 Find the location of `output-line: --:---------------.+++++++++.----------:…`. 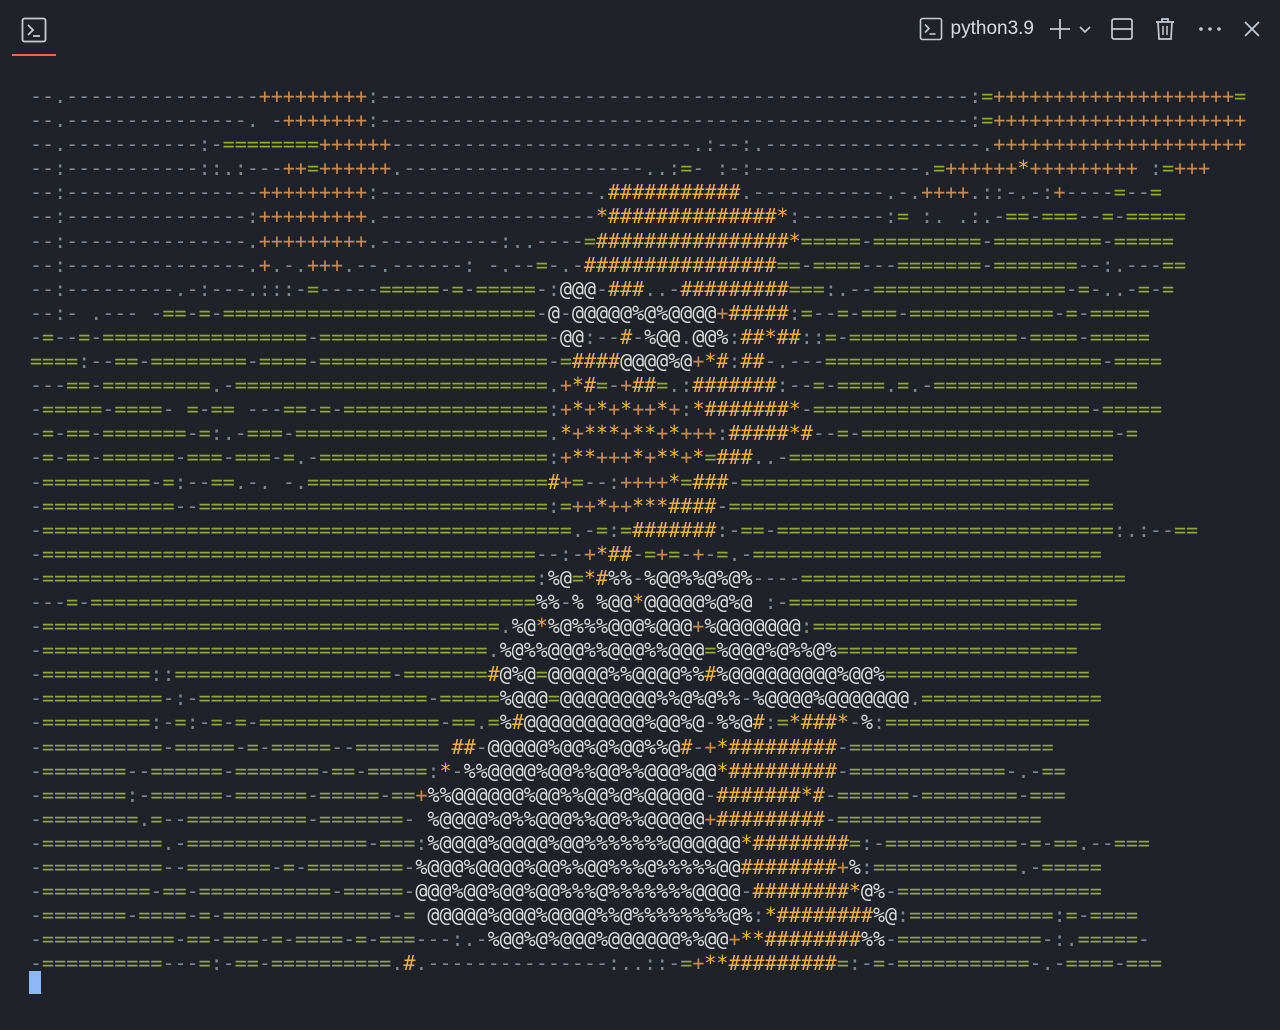

output-line: --:---------------.+++++++++.----------:… is located at coordinates (602, 240).